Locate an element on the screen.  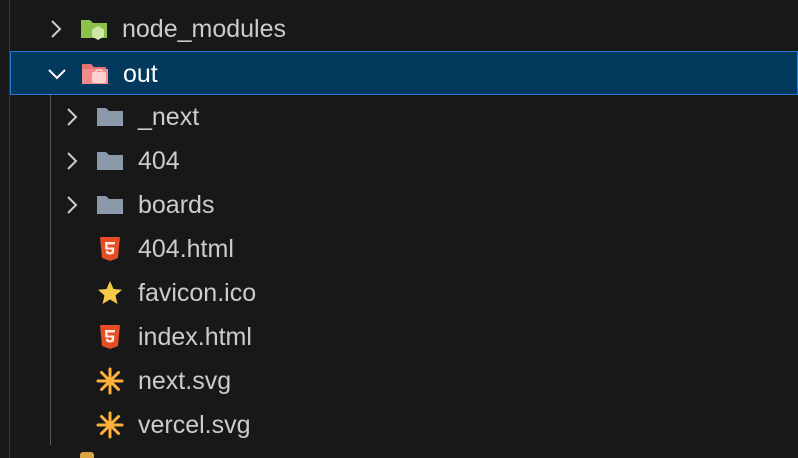
star-icon is located at coordinates (110, 292).